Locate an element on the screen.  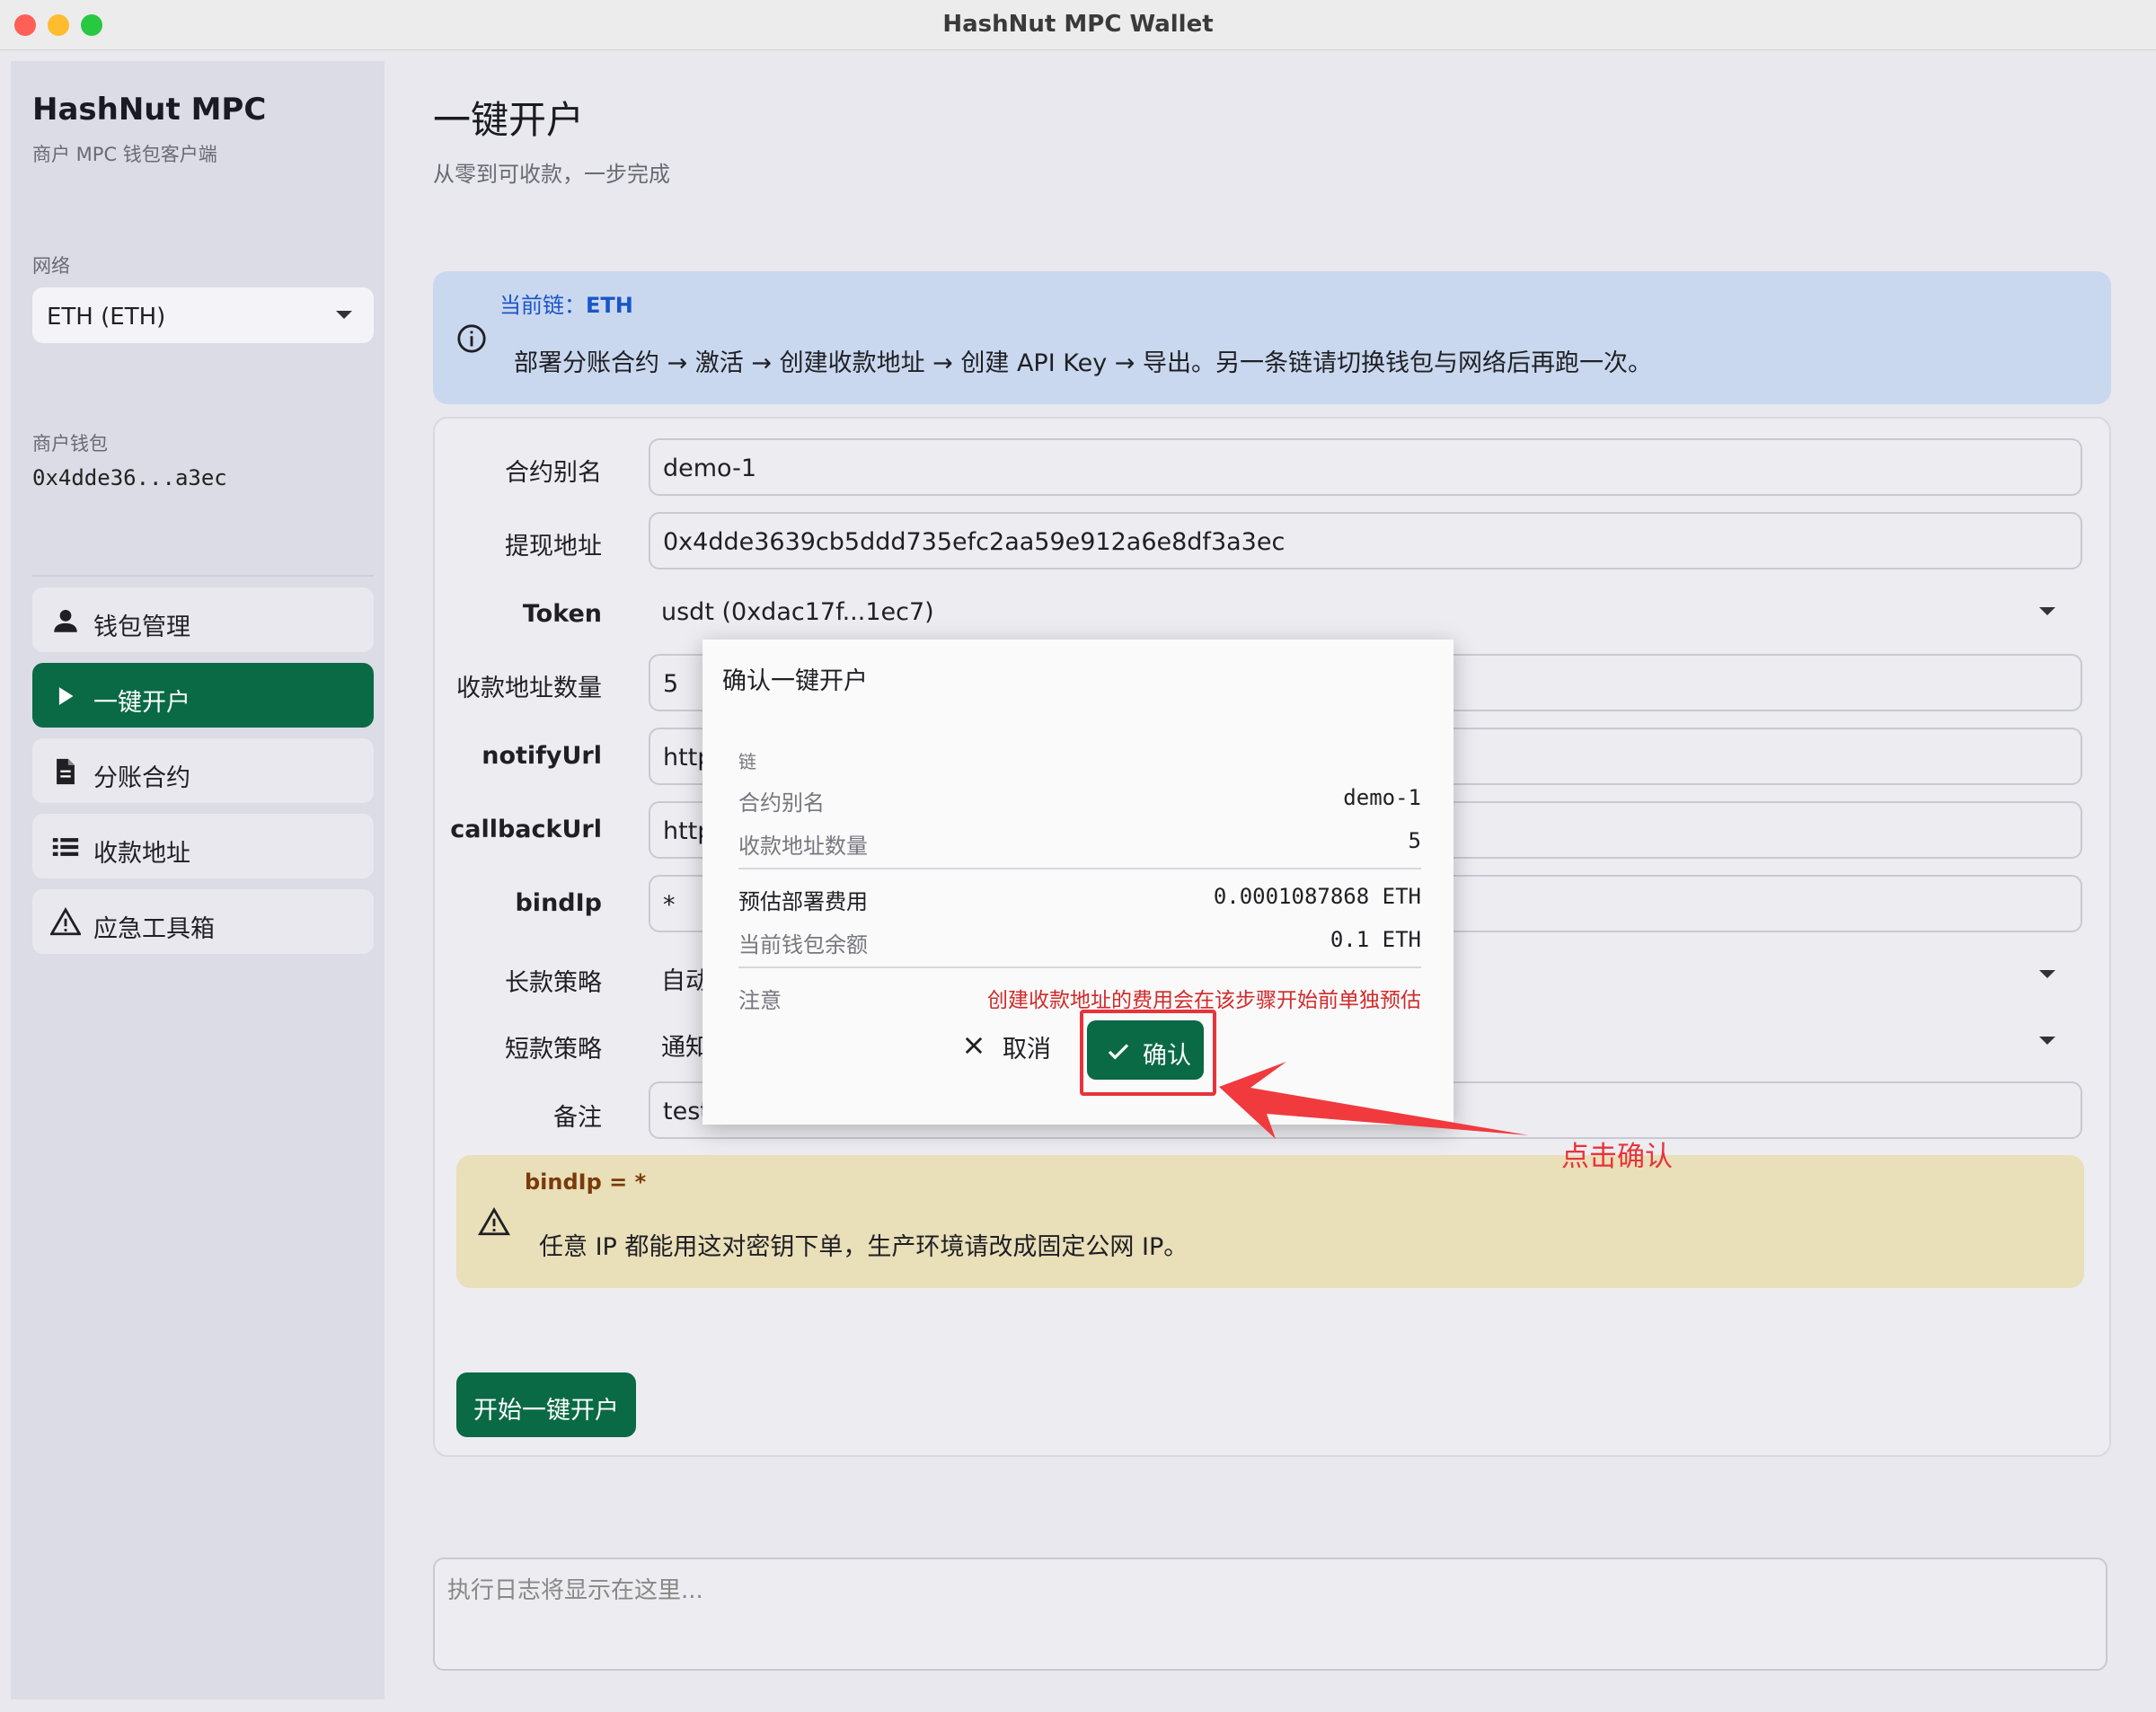
annotation-arrow-icon is located at coordinates (1374, 1100).